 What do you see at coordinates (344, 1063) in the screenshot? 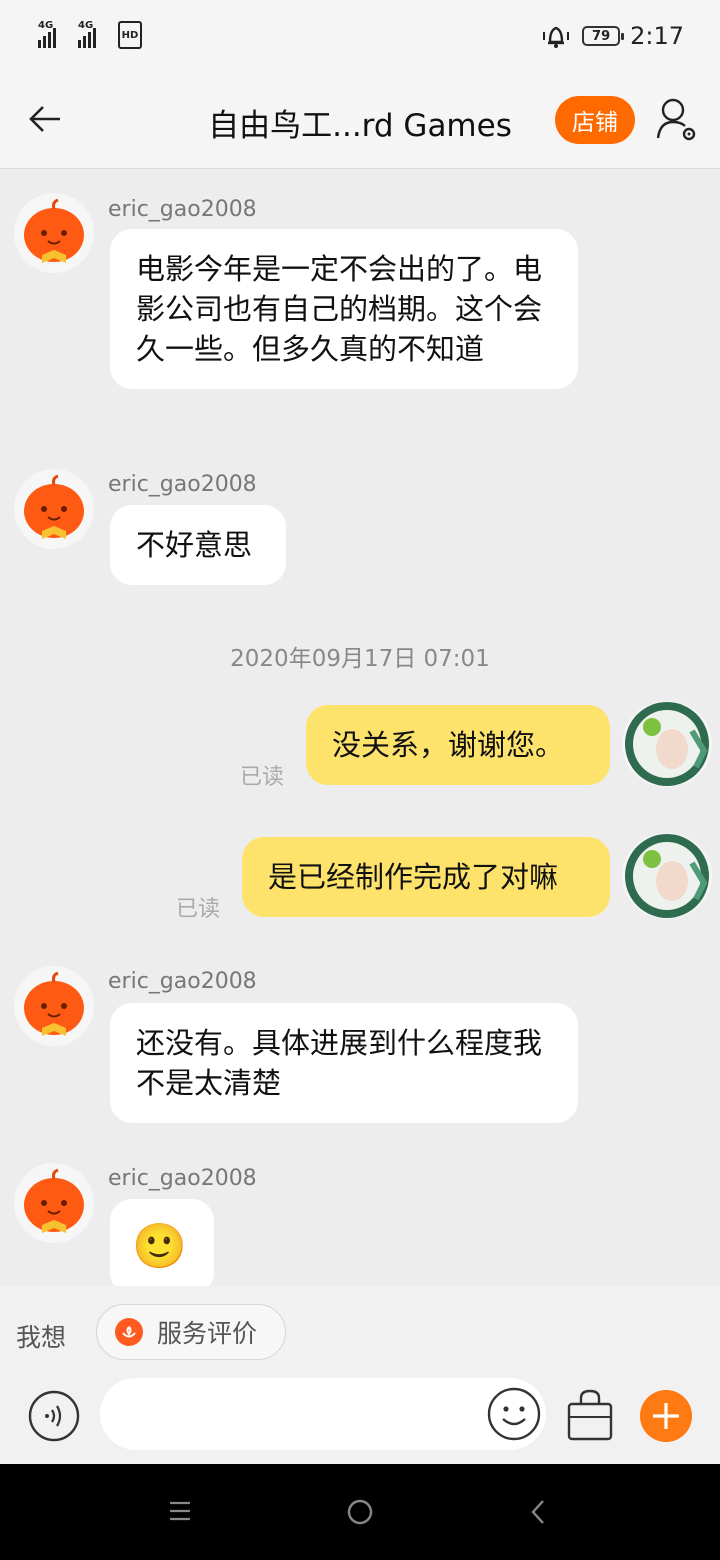
I see `message-bubble: 还没有。具体进展到什么程度我不是太清楚` at bounding box center [344, 1063].